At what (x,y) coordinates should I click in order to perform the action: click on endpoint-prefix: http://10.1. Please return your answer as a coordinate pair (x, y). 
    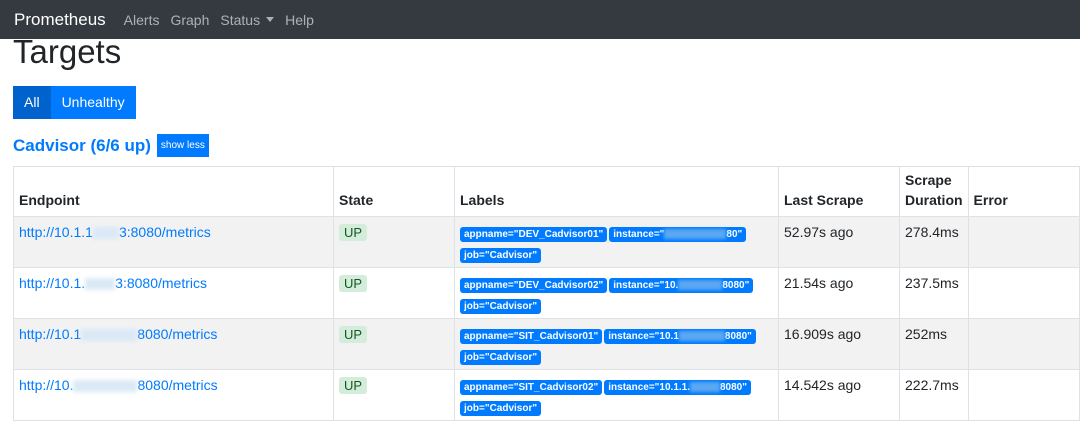
    Looking at the image, I should click on (50, 334).